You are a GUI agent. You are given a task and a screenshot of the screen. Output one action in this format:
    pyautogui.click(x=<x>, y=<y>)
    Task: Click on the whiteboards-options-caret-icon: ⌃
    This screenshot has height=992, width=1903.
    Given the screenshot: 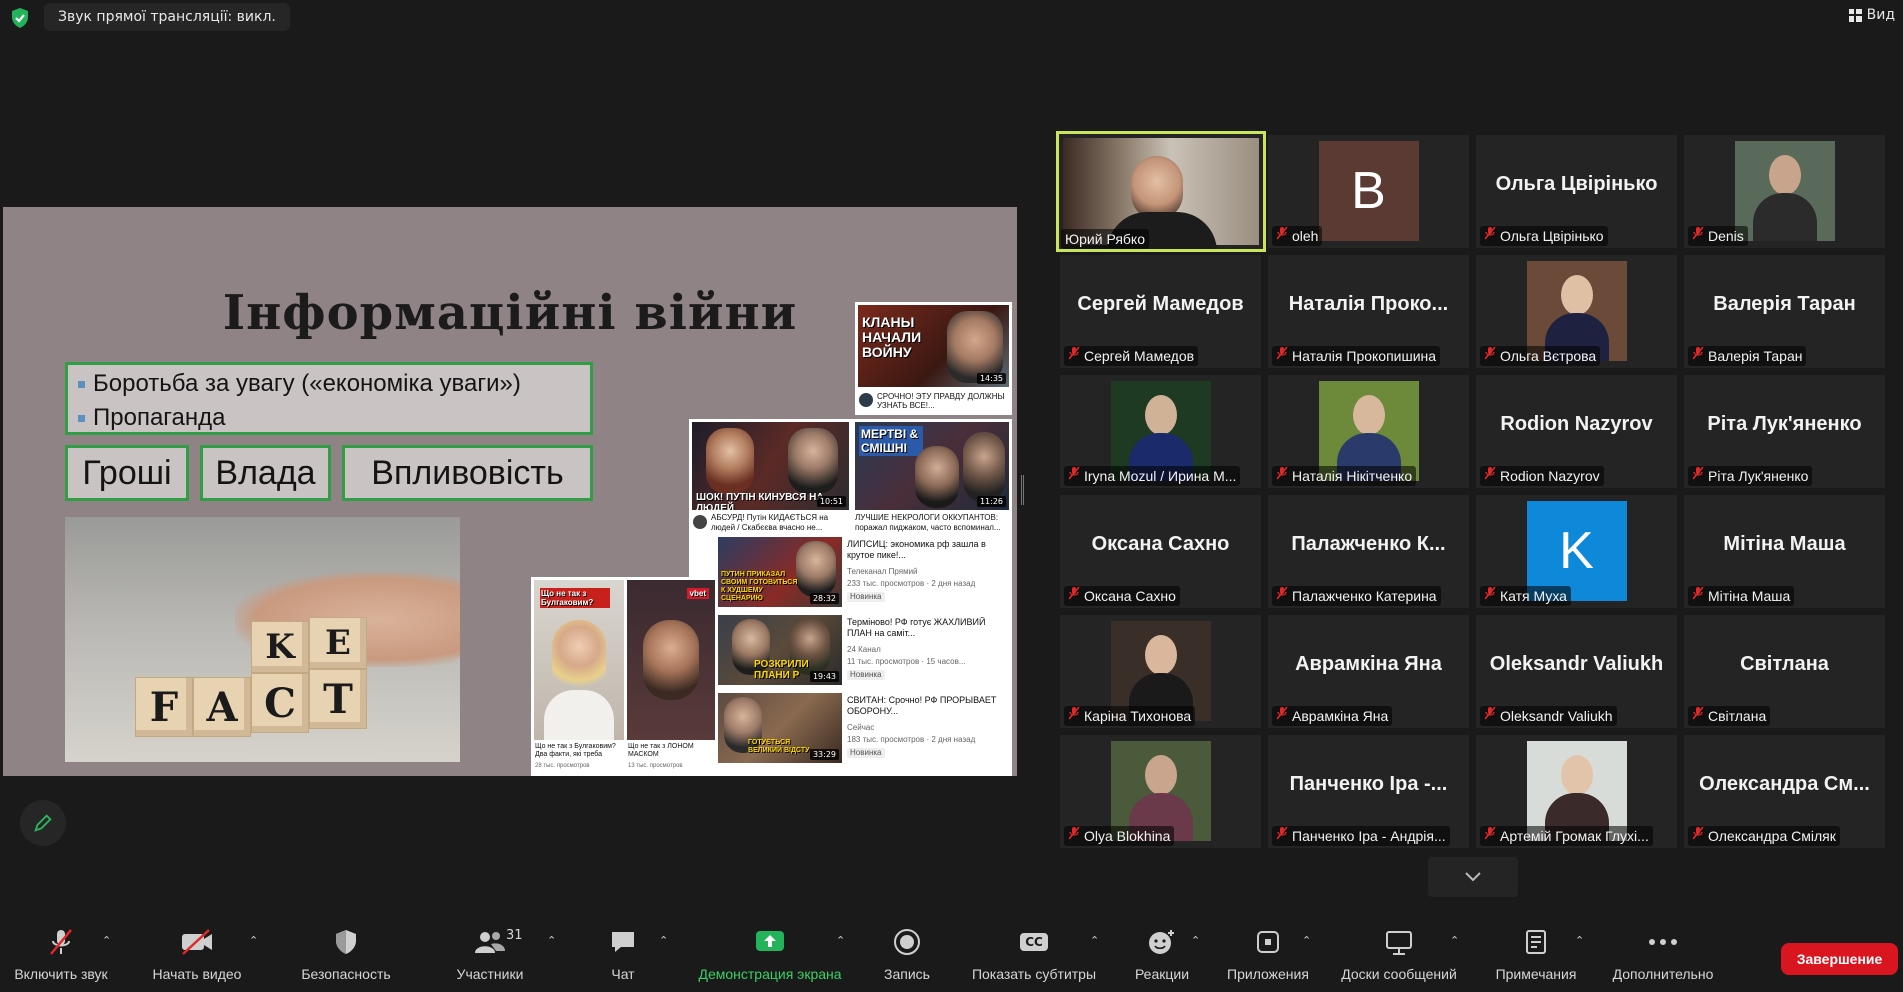 What is the action you would take?
    pyautogui.click(x=1454, y=940)
    